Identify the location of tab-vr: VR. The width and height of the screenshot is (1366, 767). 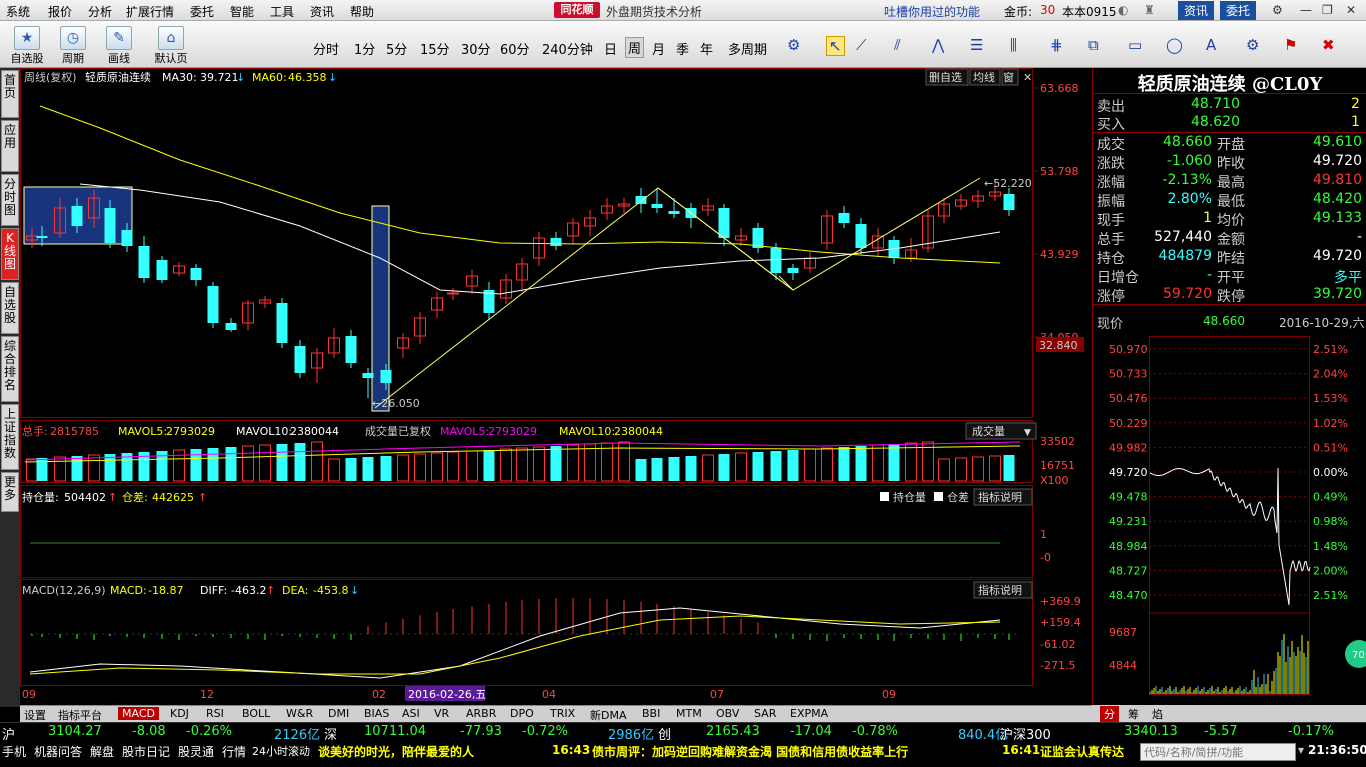
(441, 713).